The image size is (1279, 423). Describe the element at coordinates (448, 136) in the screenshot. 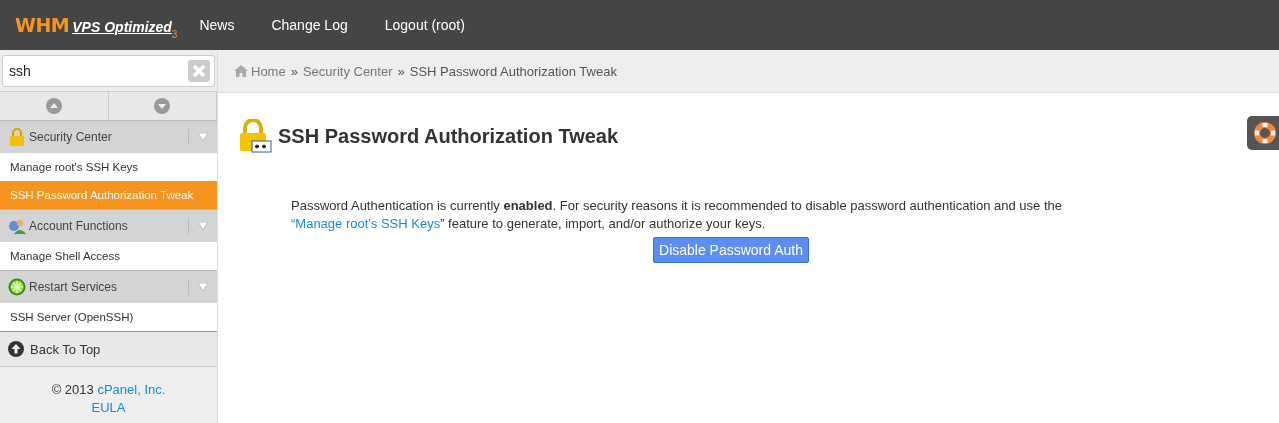

I see `page-title: SSH Password Authorization Tweak` at that location.